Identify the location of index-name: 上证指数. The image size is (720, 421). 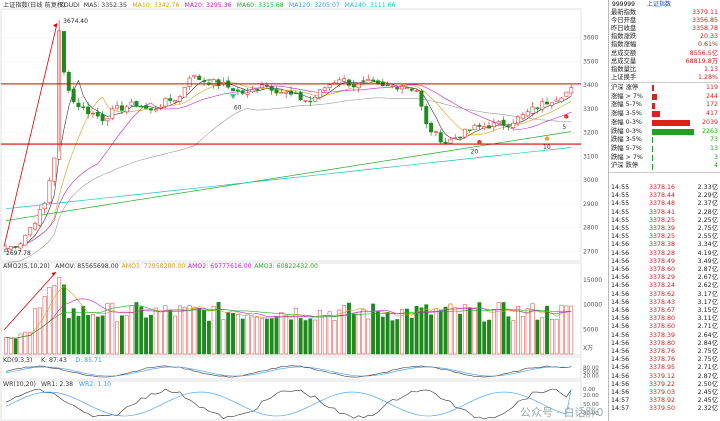
(659, 4).